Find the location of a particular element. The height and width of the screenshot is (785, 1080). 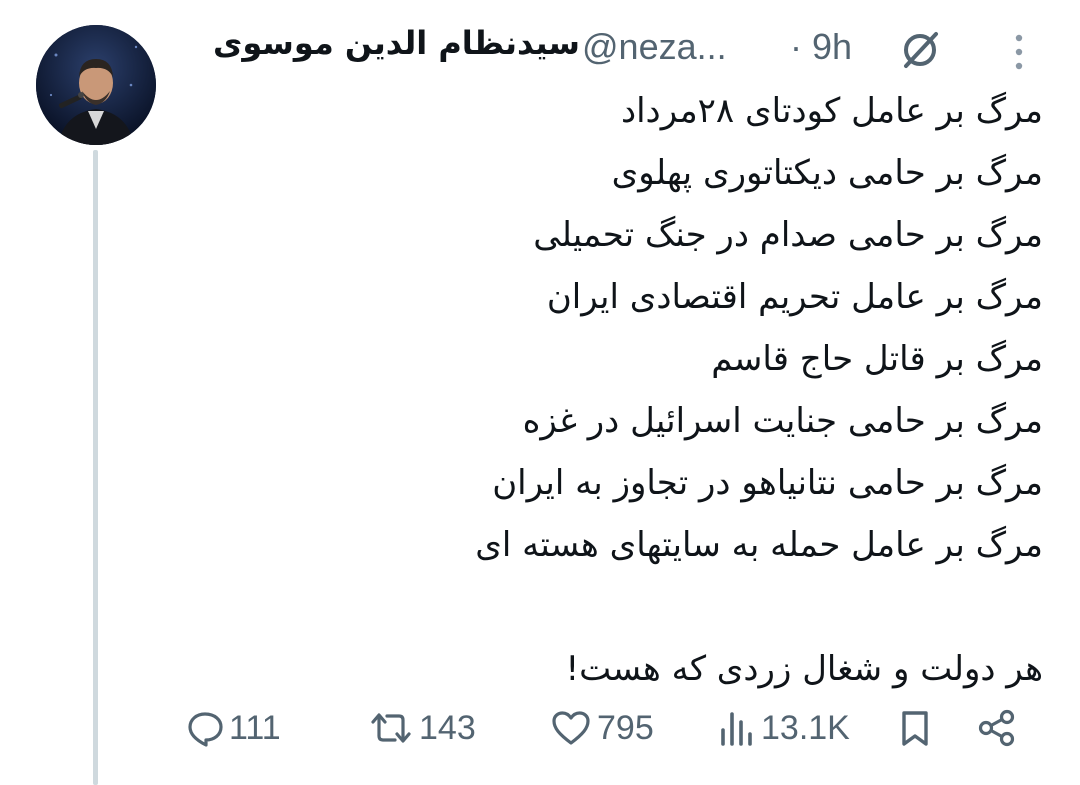

share-button is located at coordinates (997, 728).